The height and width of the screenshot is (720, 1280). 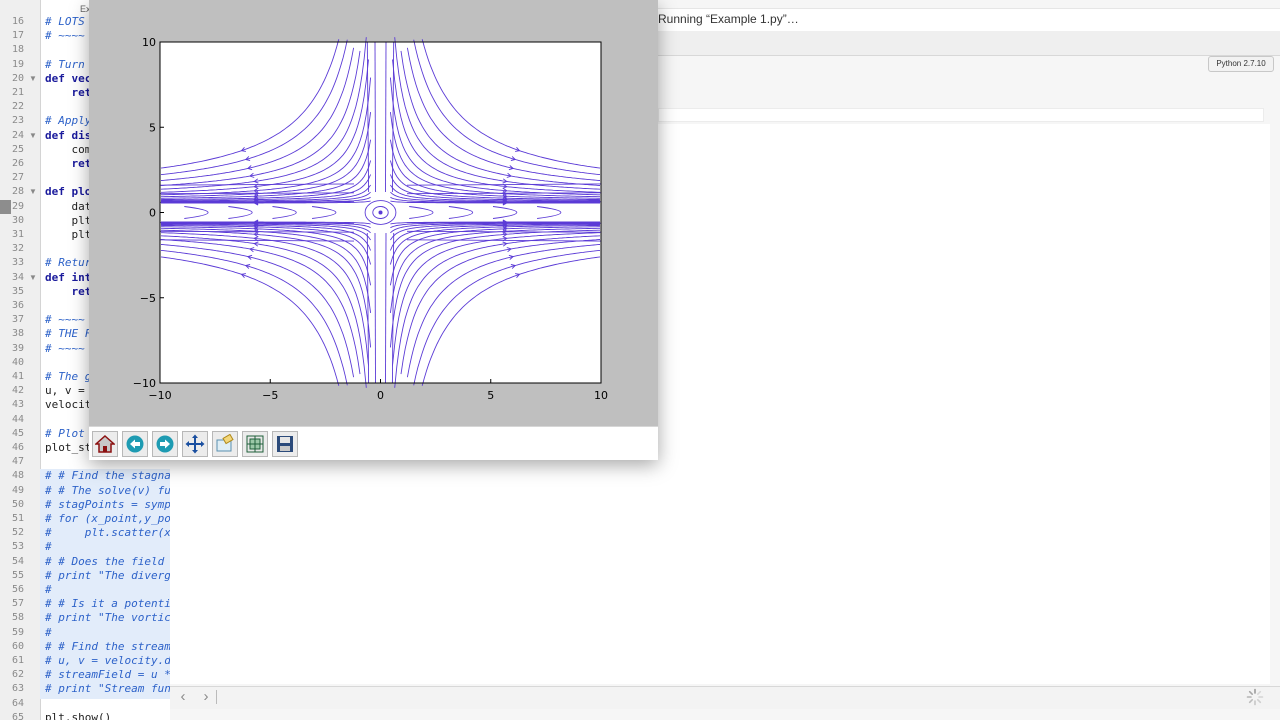 I want to click on code-line: def int, so click(x=68, y=278).